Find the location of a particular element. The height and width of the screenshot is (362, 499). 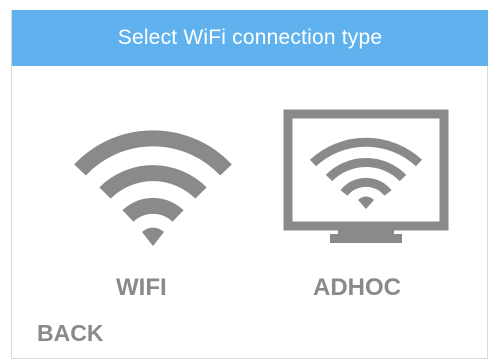

dialog-title: Select WiFi connection type is located at coordinates (250, 38).